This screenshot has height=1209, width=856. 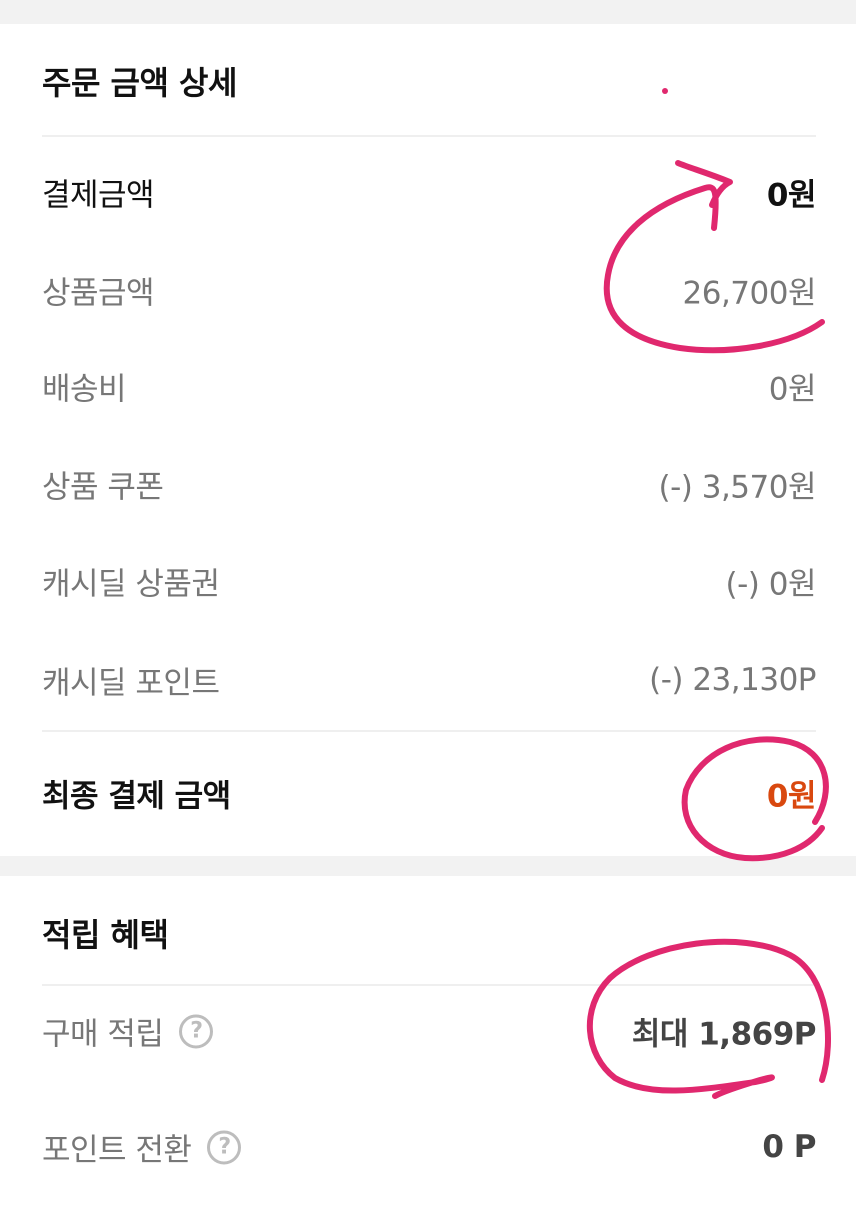 I want to click on row-label: 포인트 전환 ?, so click(x=142, y=1147).